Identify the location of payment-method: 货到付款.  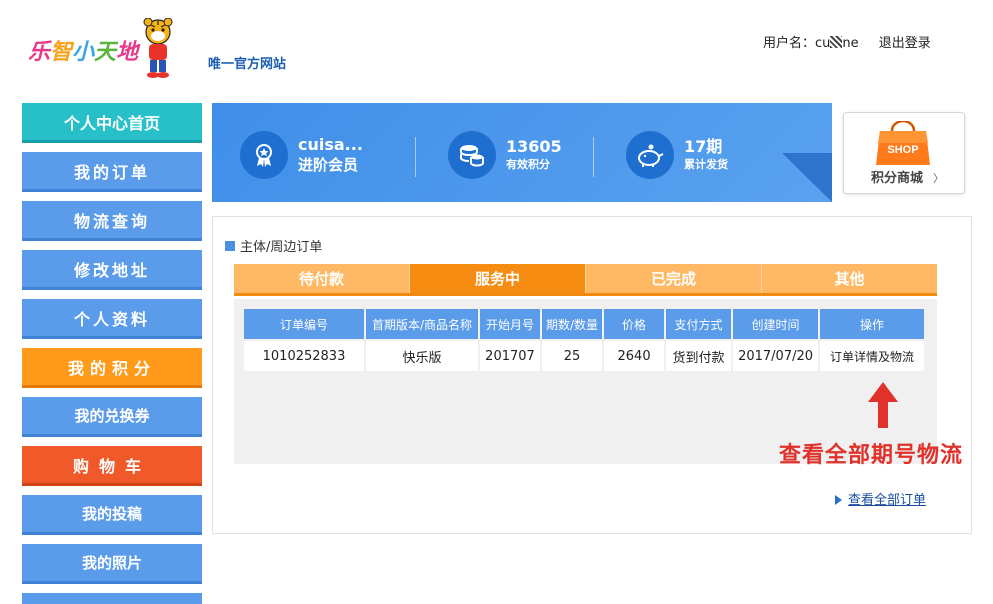
(699, 356).